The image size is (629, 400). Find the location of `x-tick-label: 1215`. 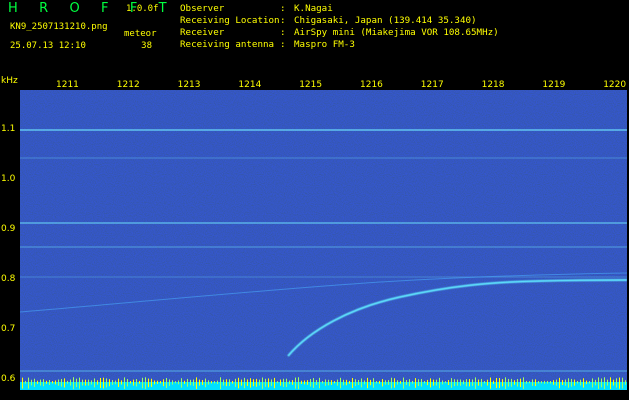

x-tick-label: 1215 is located at coordinates (311, 85).